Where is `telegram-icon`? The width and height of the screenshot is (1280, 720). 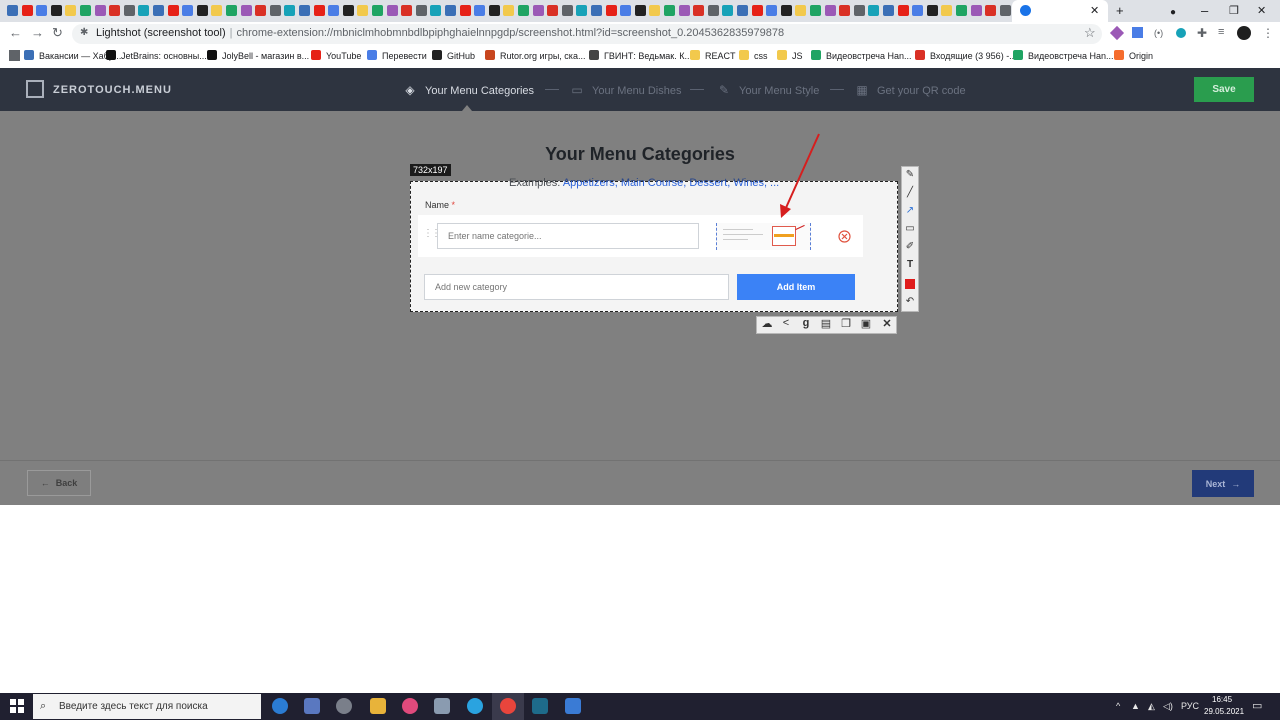
telegram-icon is located at coordinates (475, 706).